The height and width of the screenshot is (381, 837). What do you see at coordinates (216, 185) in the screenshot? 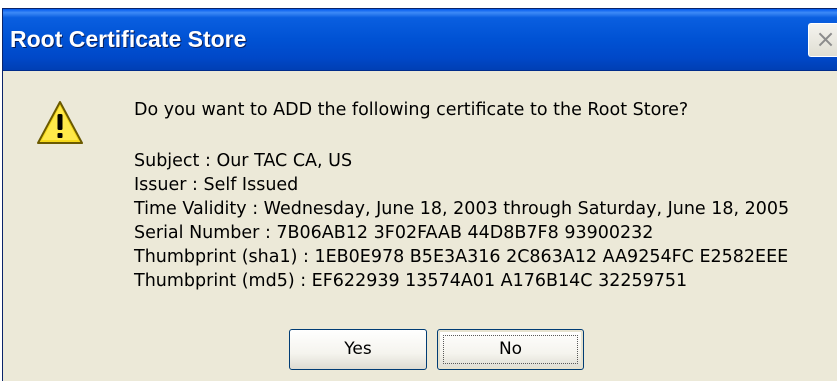
I see `detail-issuer: Issuer : Self Issued` at bounding box center [216, 185].